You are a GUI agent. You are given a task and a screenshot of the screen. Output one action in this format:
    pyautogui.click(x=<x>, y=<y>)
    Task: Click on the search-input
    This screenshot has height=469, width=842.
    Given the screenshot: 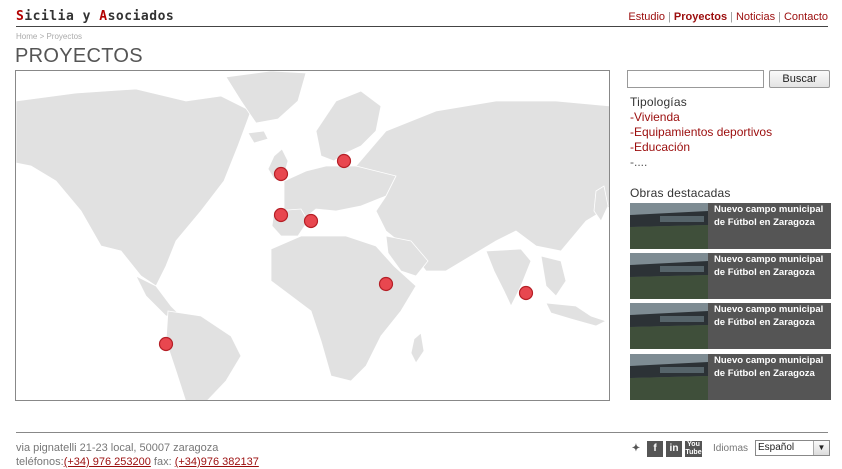 What is the action you would take?
    pyautogui.click(x=695, y=79)
    